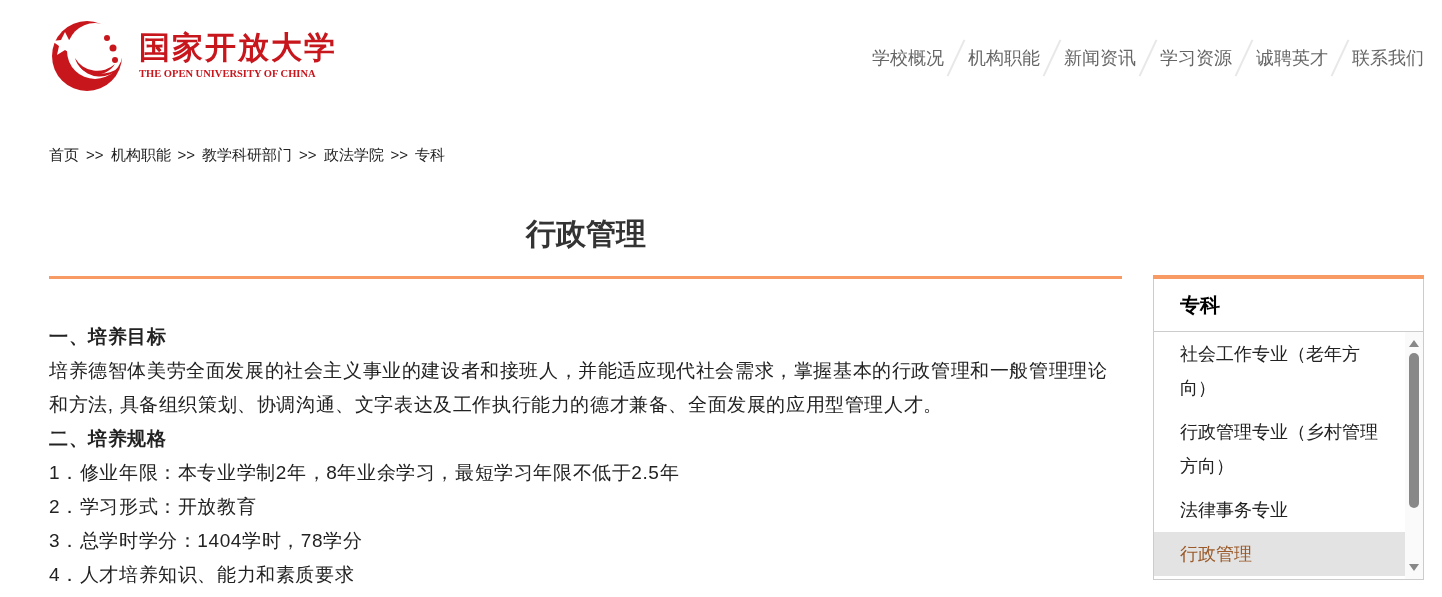  What do you see at coordinates (1388, 58) in the screenshot?
I see `nav-link: 联系我们` at bounding box center [1388, 58].